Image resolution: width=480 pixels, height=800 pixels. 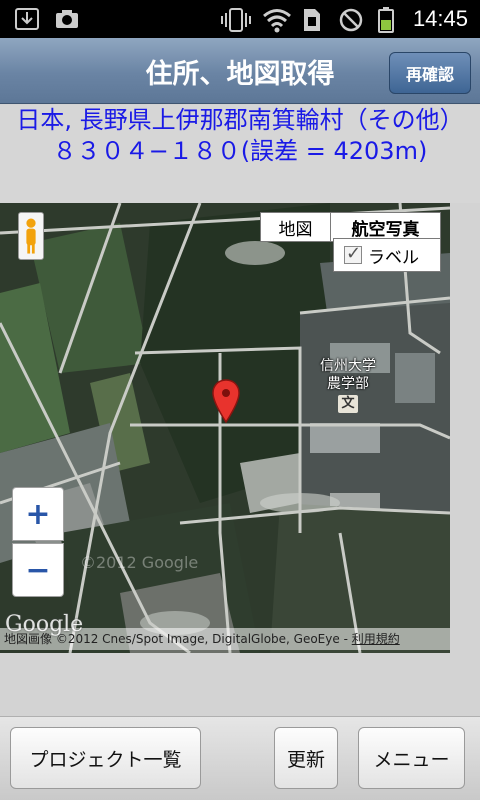 What do you see at coordinates (306, 758) in the screenshot?
I see `refresh-button: 更新` at bounding box center [306, 758].